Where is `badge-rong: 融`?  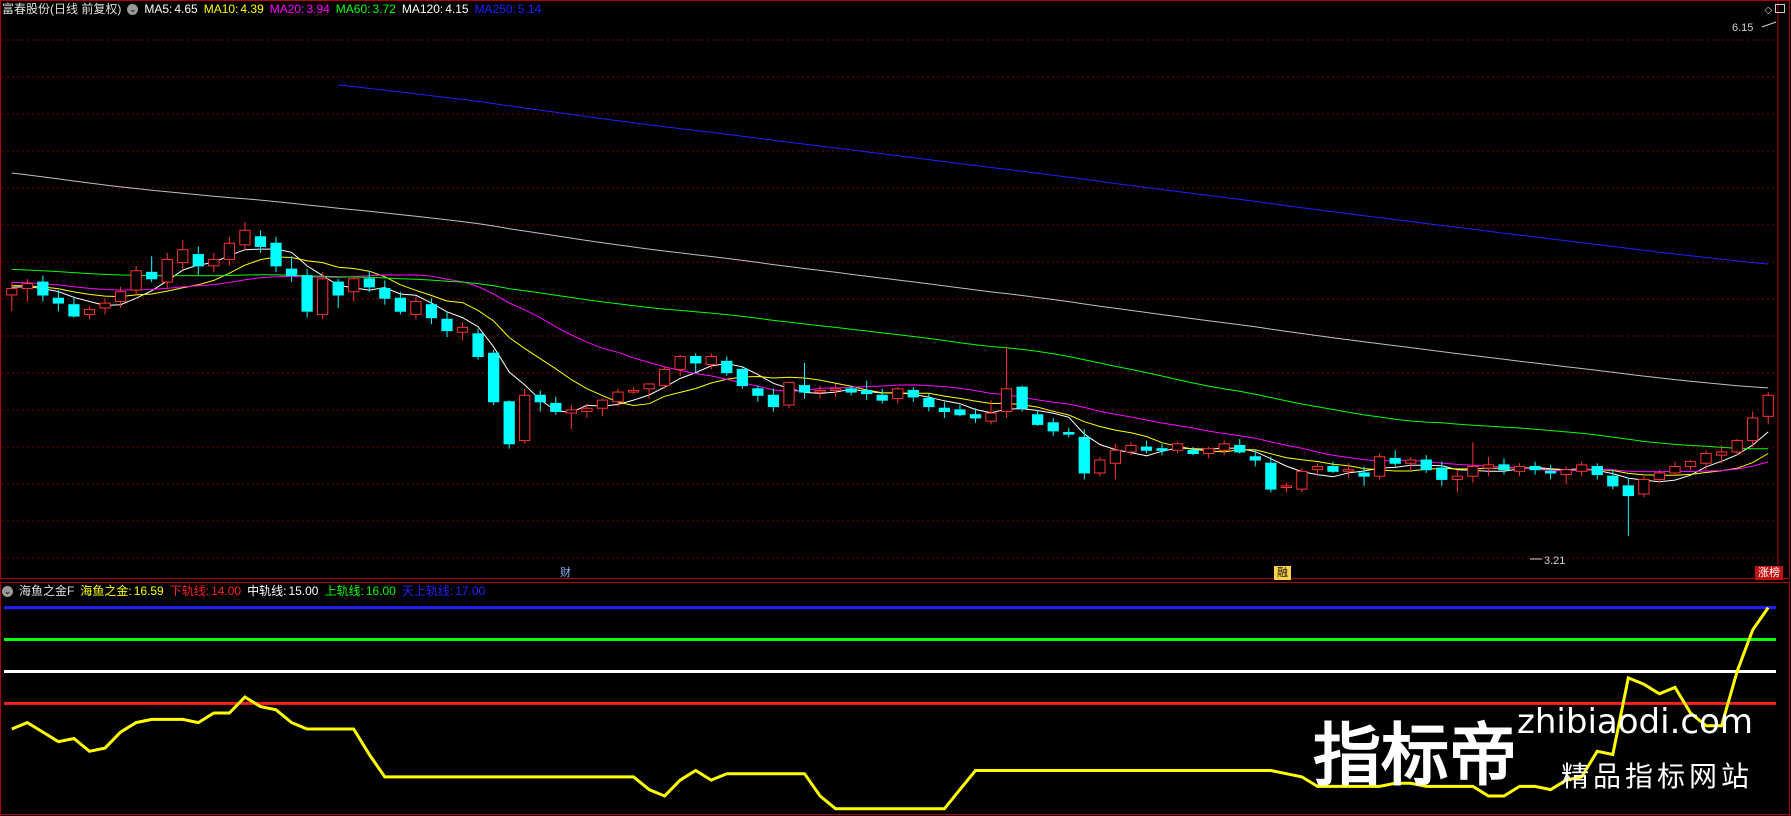 badge-rong: 融 is located at coordinates (1282, 573).